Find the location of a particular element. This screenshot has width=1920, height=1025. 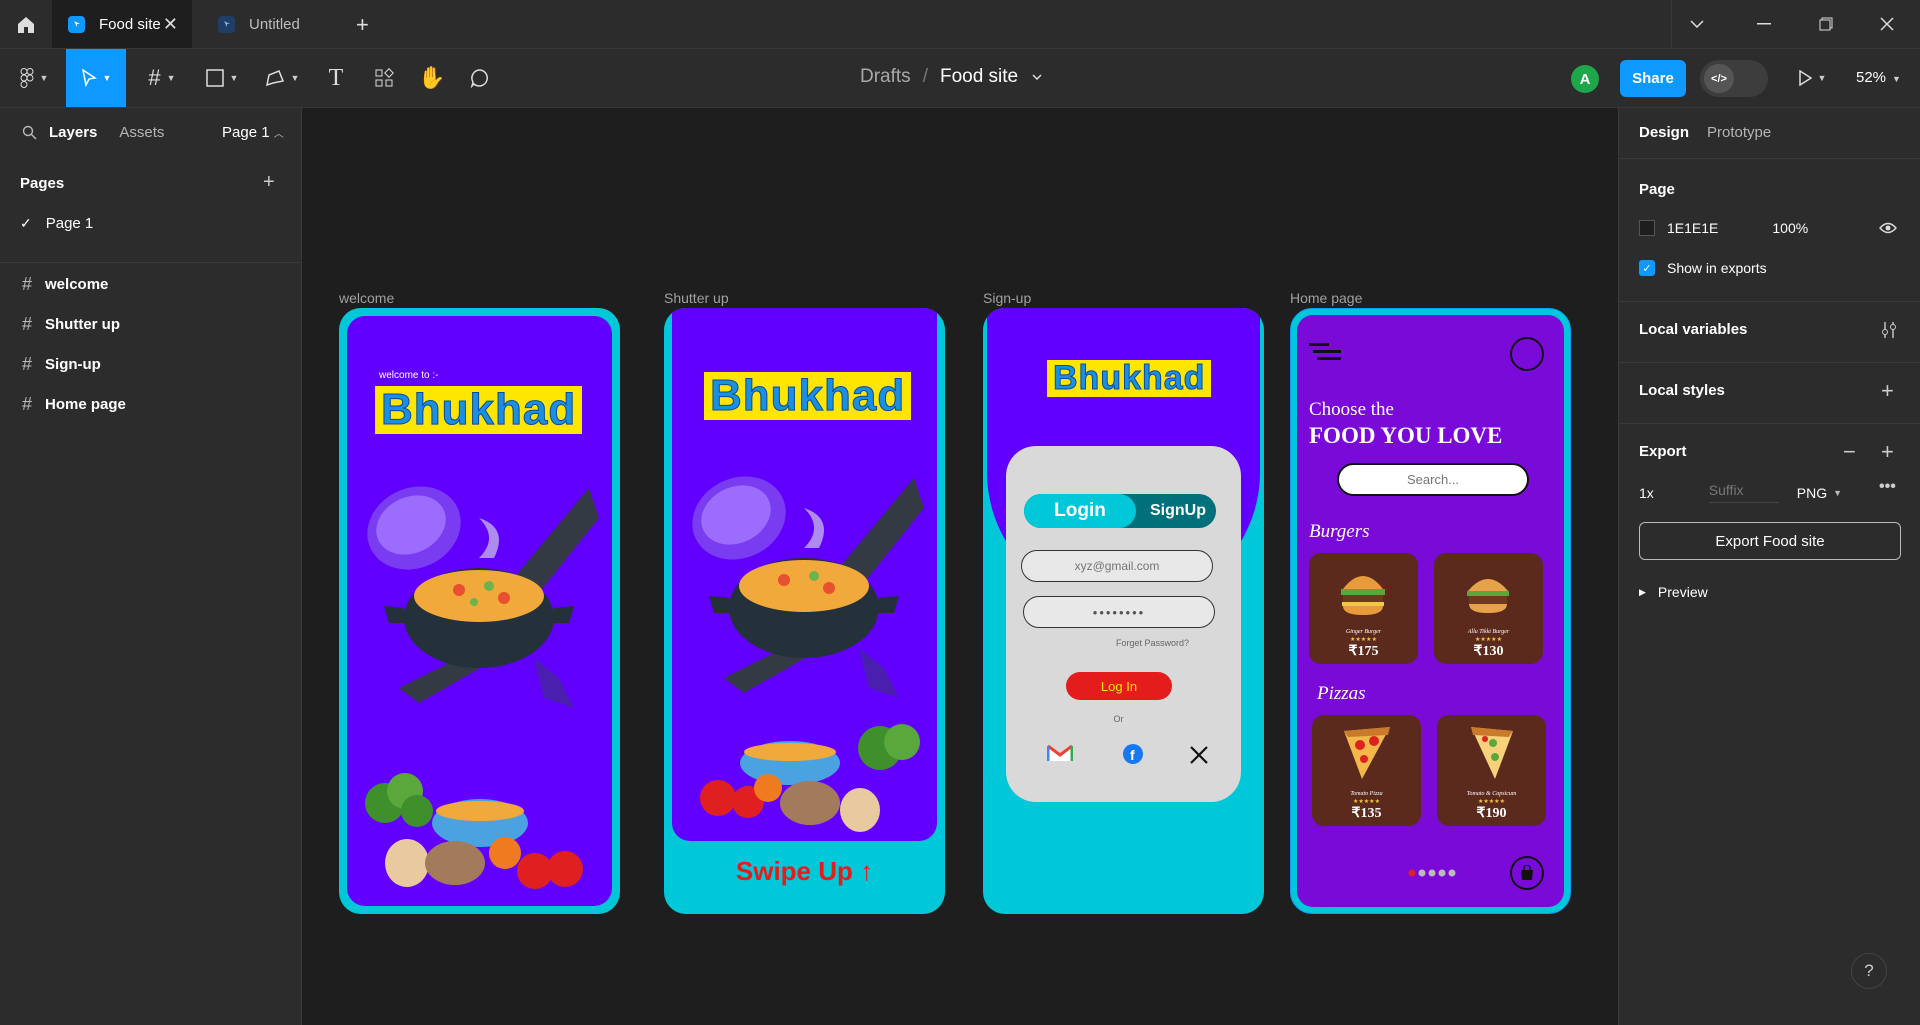

tab-assets: Assets is located at coordinates (141, 132).